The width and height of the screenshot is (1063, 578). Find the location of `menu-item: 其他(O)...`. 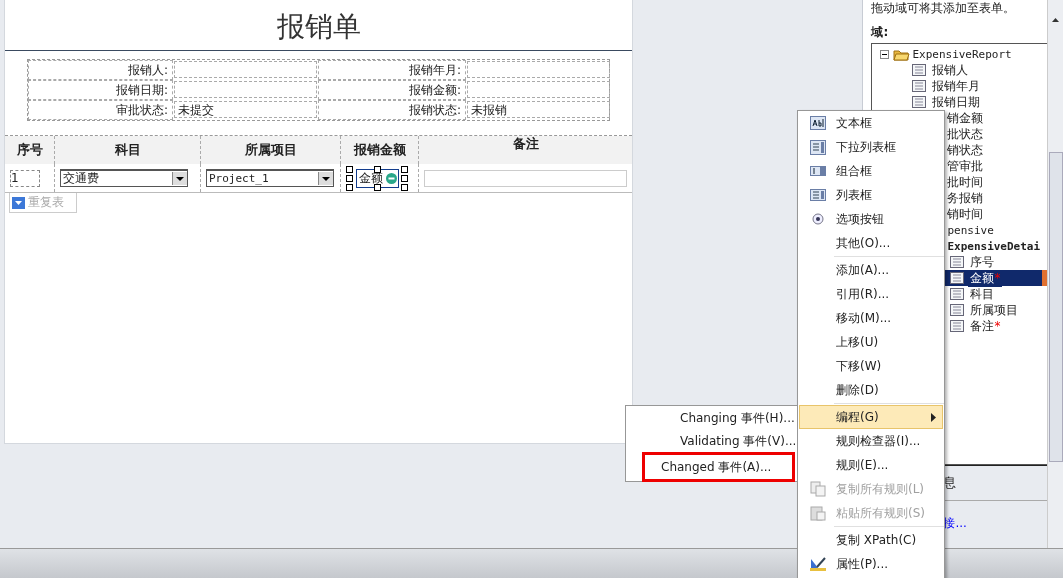

menu-item: 其他(O)... is located at coordinates (871, 243).